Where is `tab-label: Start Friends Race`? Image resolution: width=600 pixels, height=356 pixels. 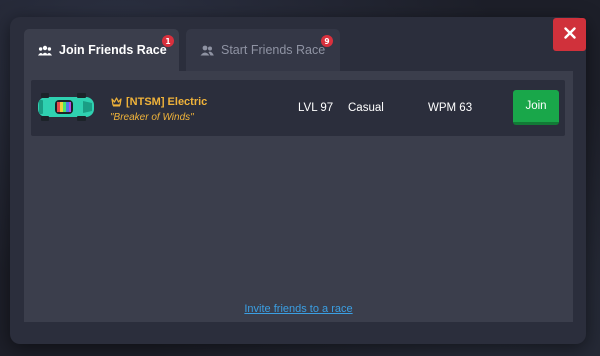
tab-label: Start Friends Race is located at coordinates (273, 50).